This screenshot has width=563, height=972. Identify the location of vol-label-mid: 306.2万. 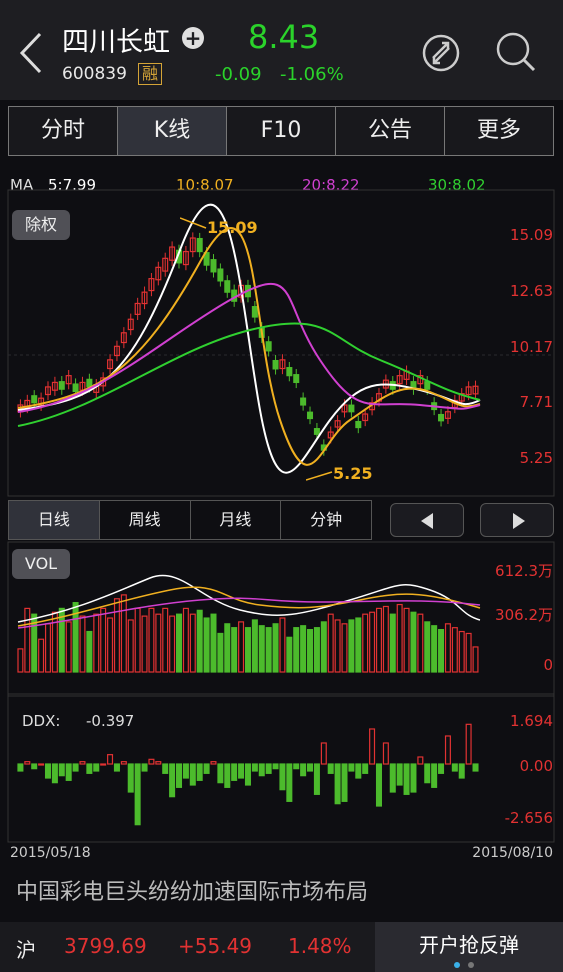
(524, 615).